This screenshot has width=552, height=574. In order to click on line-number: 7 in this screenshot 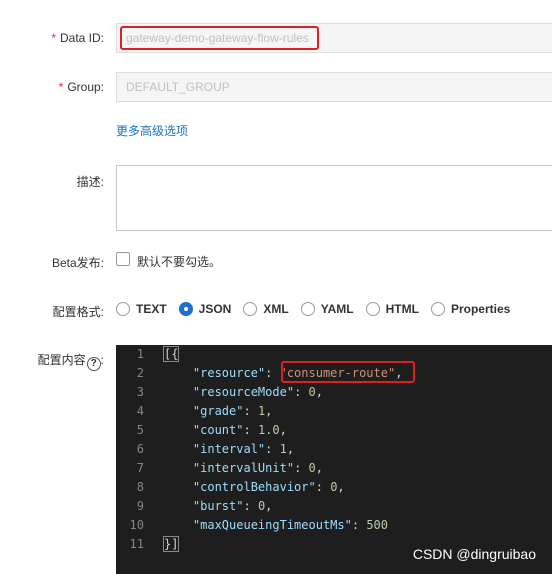, I will do `click(140, 468)`.